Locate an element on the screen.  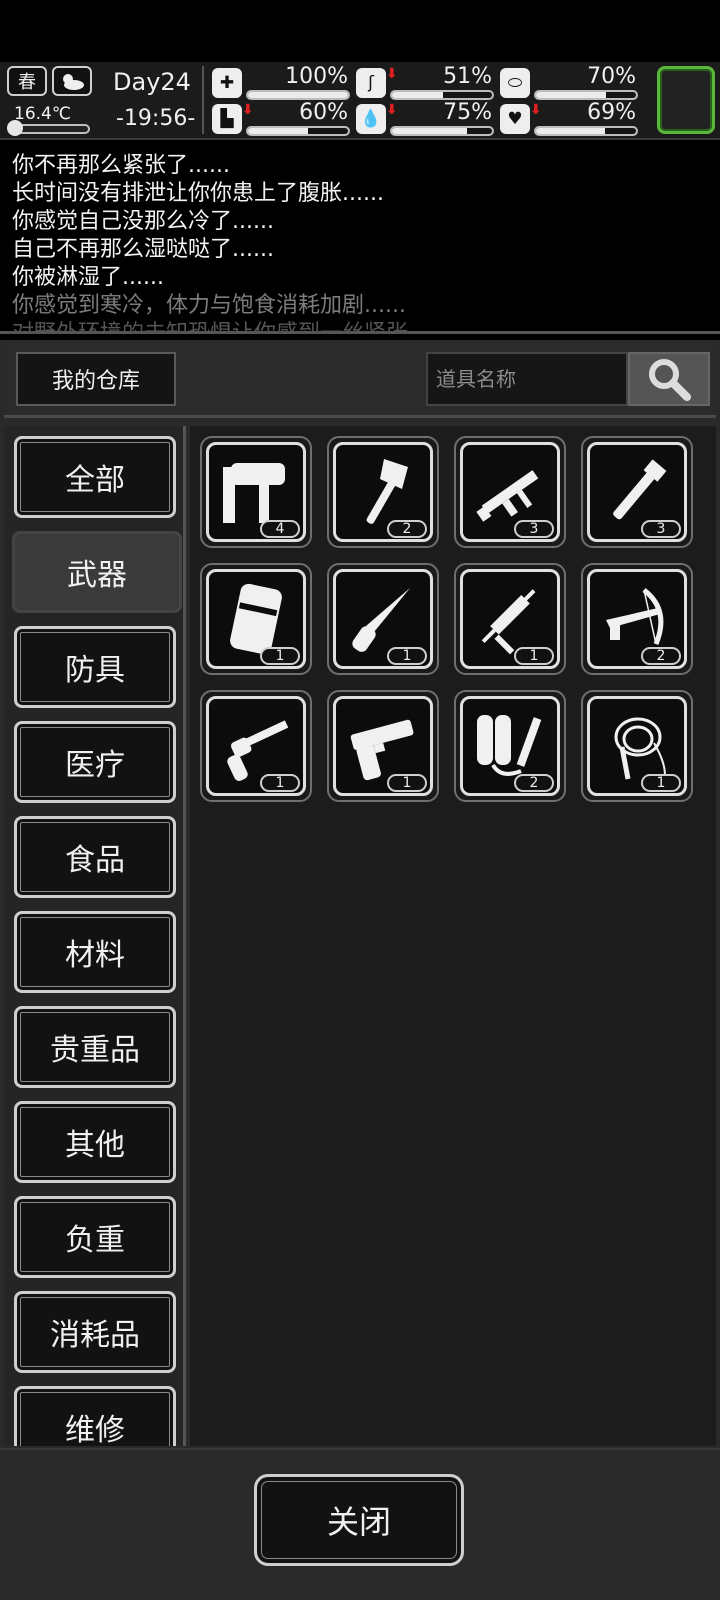
category-tab-7: 其他 is located at coordinates (95, 1142).